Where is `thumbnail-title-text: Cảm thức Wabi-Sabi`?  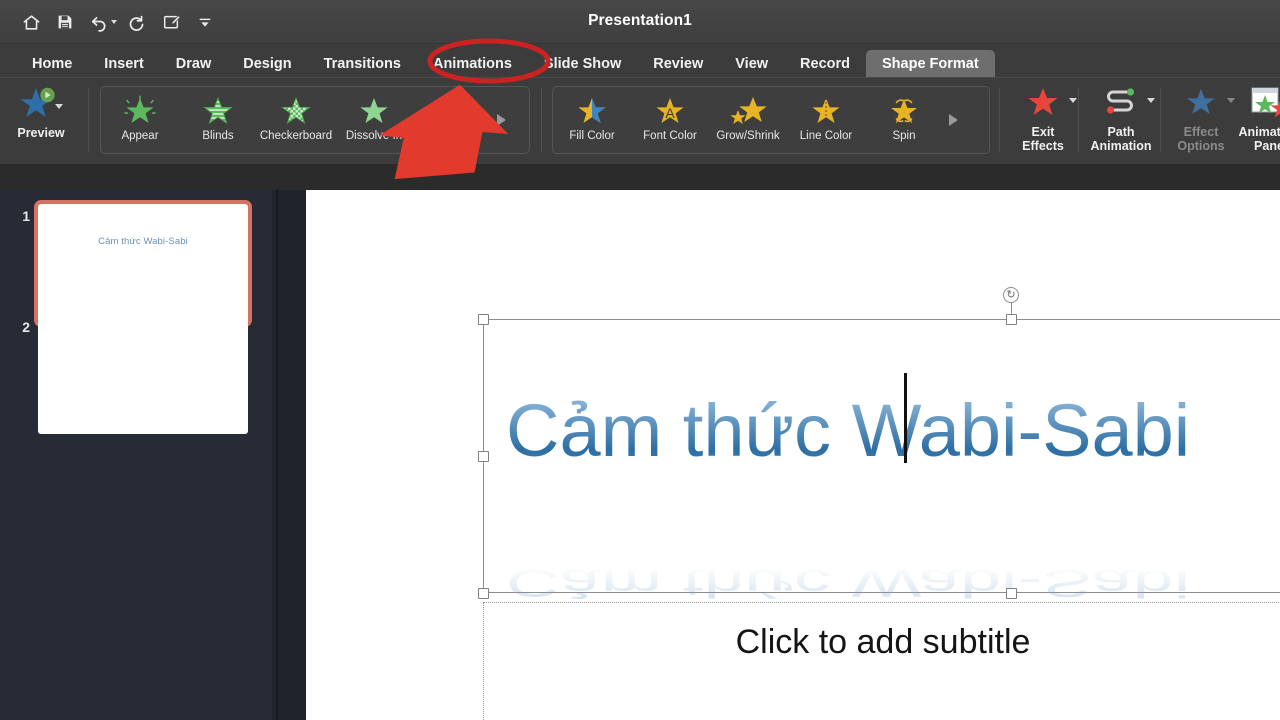 thumbnail-title-text: Cảm thức Wabi-Sabi is located at coordinates (143, 241).